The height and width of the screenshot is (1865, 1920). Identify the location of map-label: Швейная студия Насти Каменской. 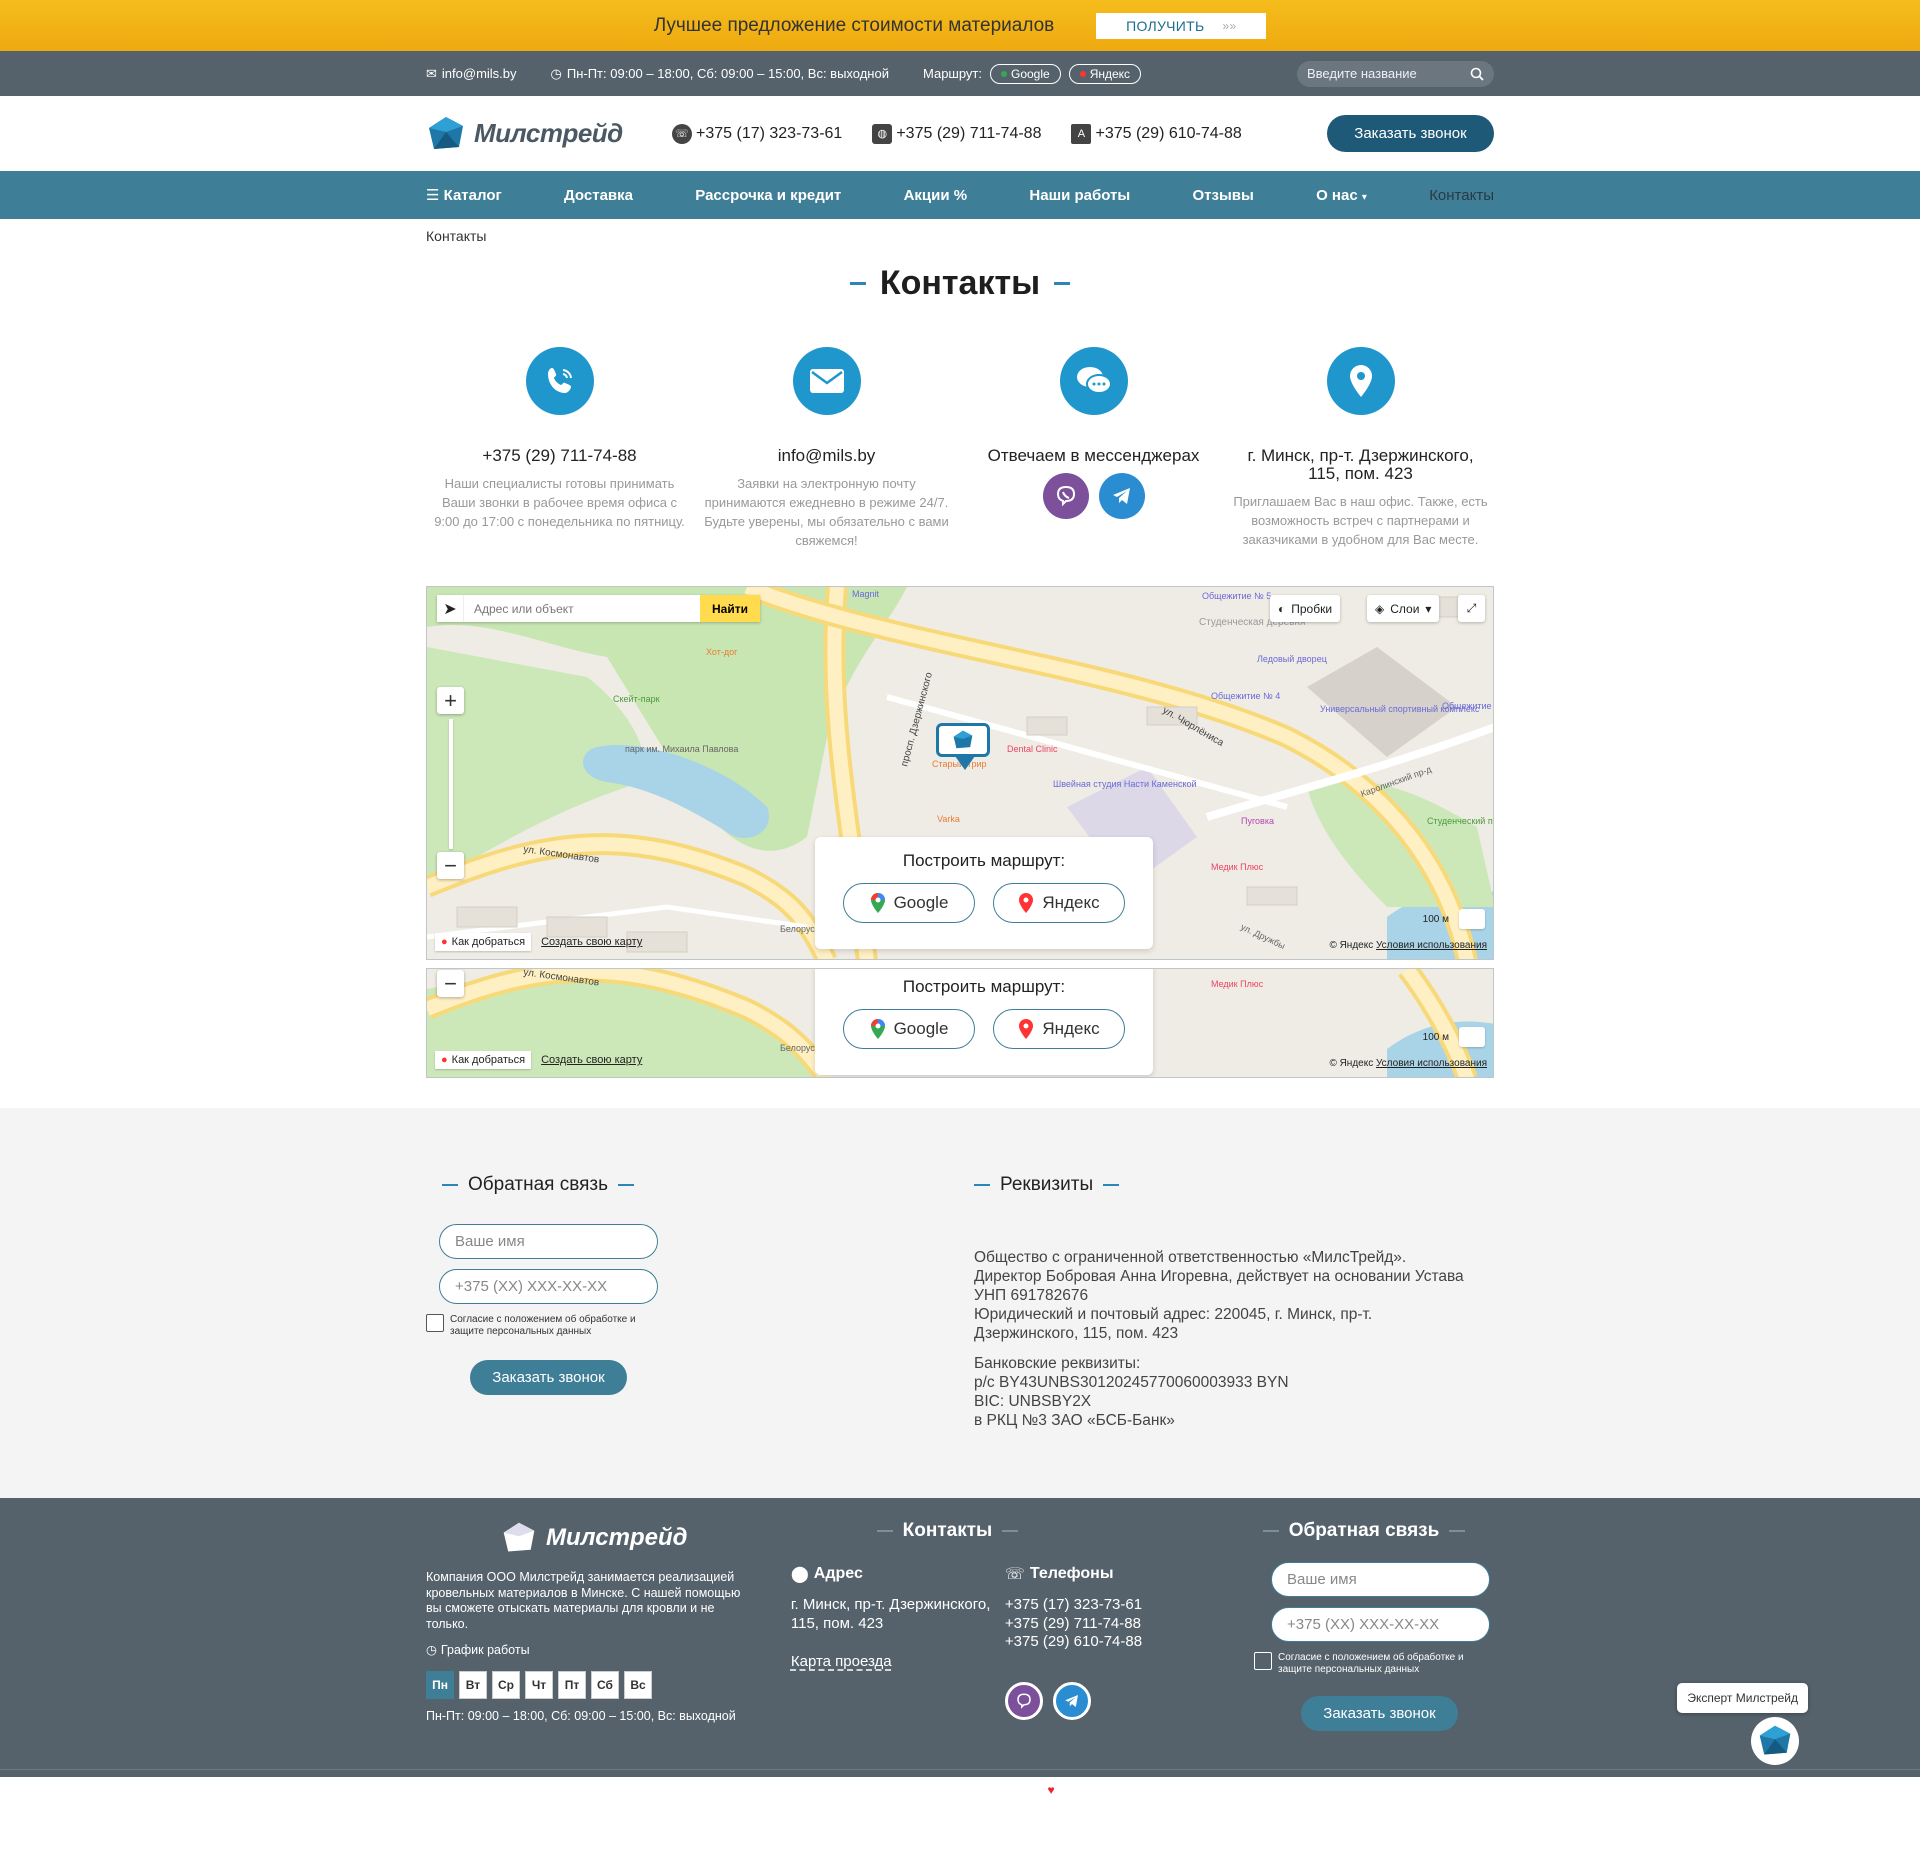
(1125, 784).